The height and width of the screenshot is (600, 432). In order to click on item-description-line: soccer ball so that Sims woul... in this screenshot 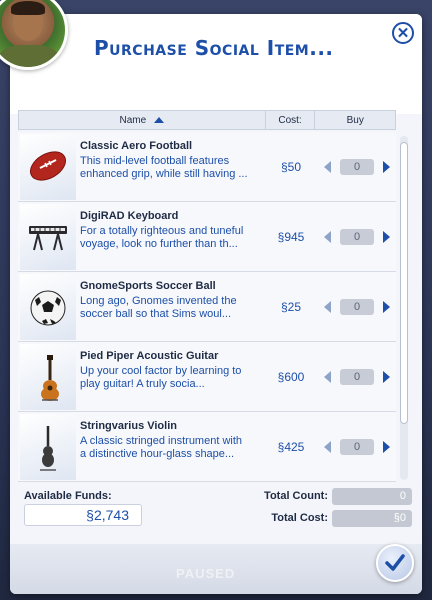, I will do `click(156, 314)`.